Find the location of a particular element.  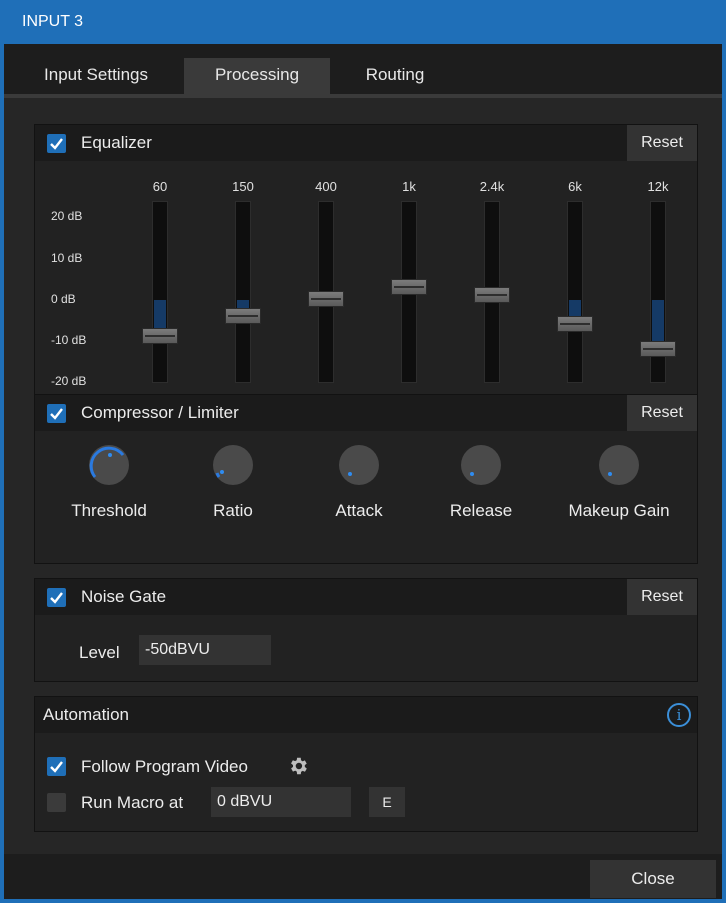

eq-freq-label: 2.4k is located at coordinates (492, 186).